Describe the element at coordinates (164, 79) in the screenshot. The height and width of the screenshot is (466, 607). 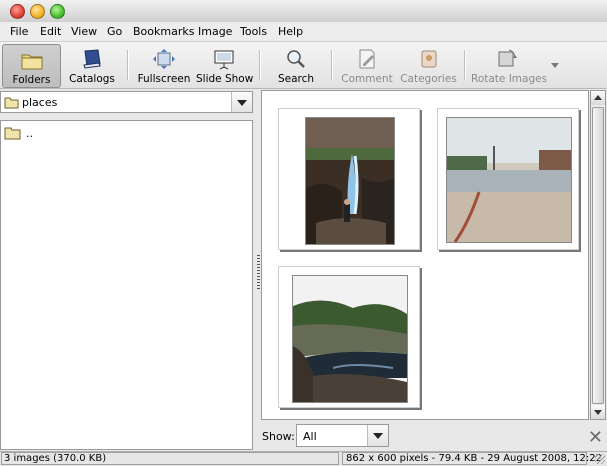
I see `fullscreen-label: Fullscreen` at that location.